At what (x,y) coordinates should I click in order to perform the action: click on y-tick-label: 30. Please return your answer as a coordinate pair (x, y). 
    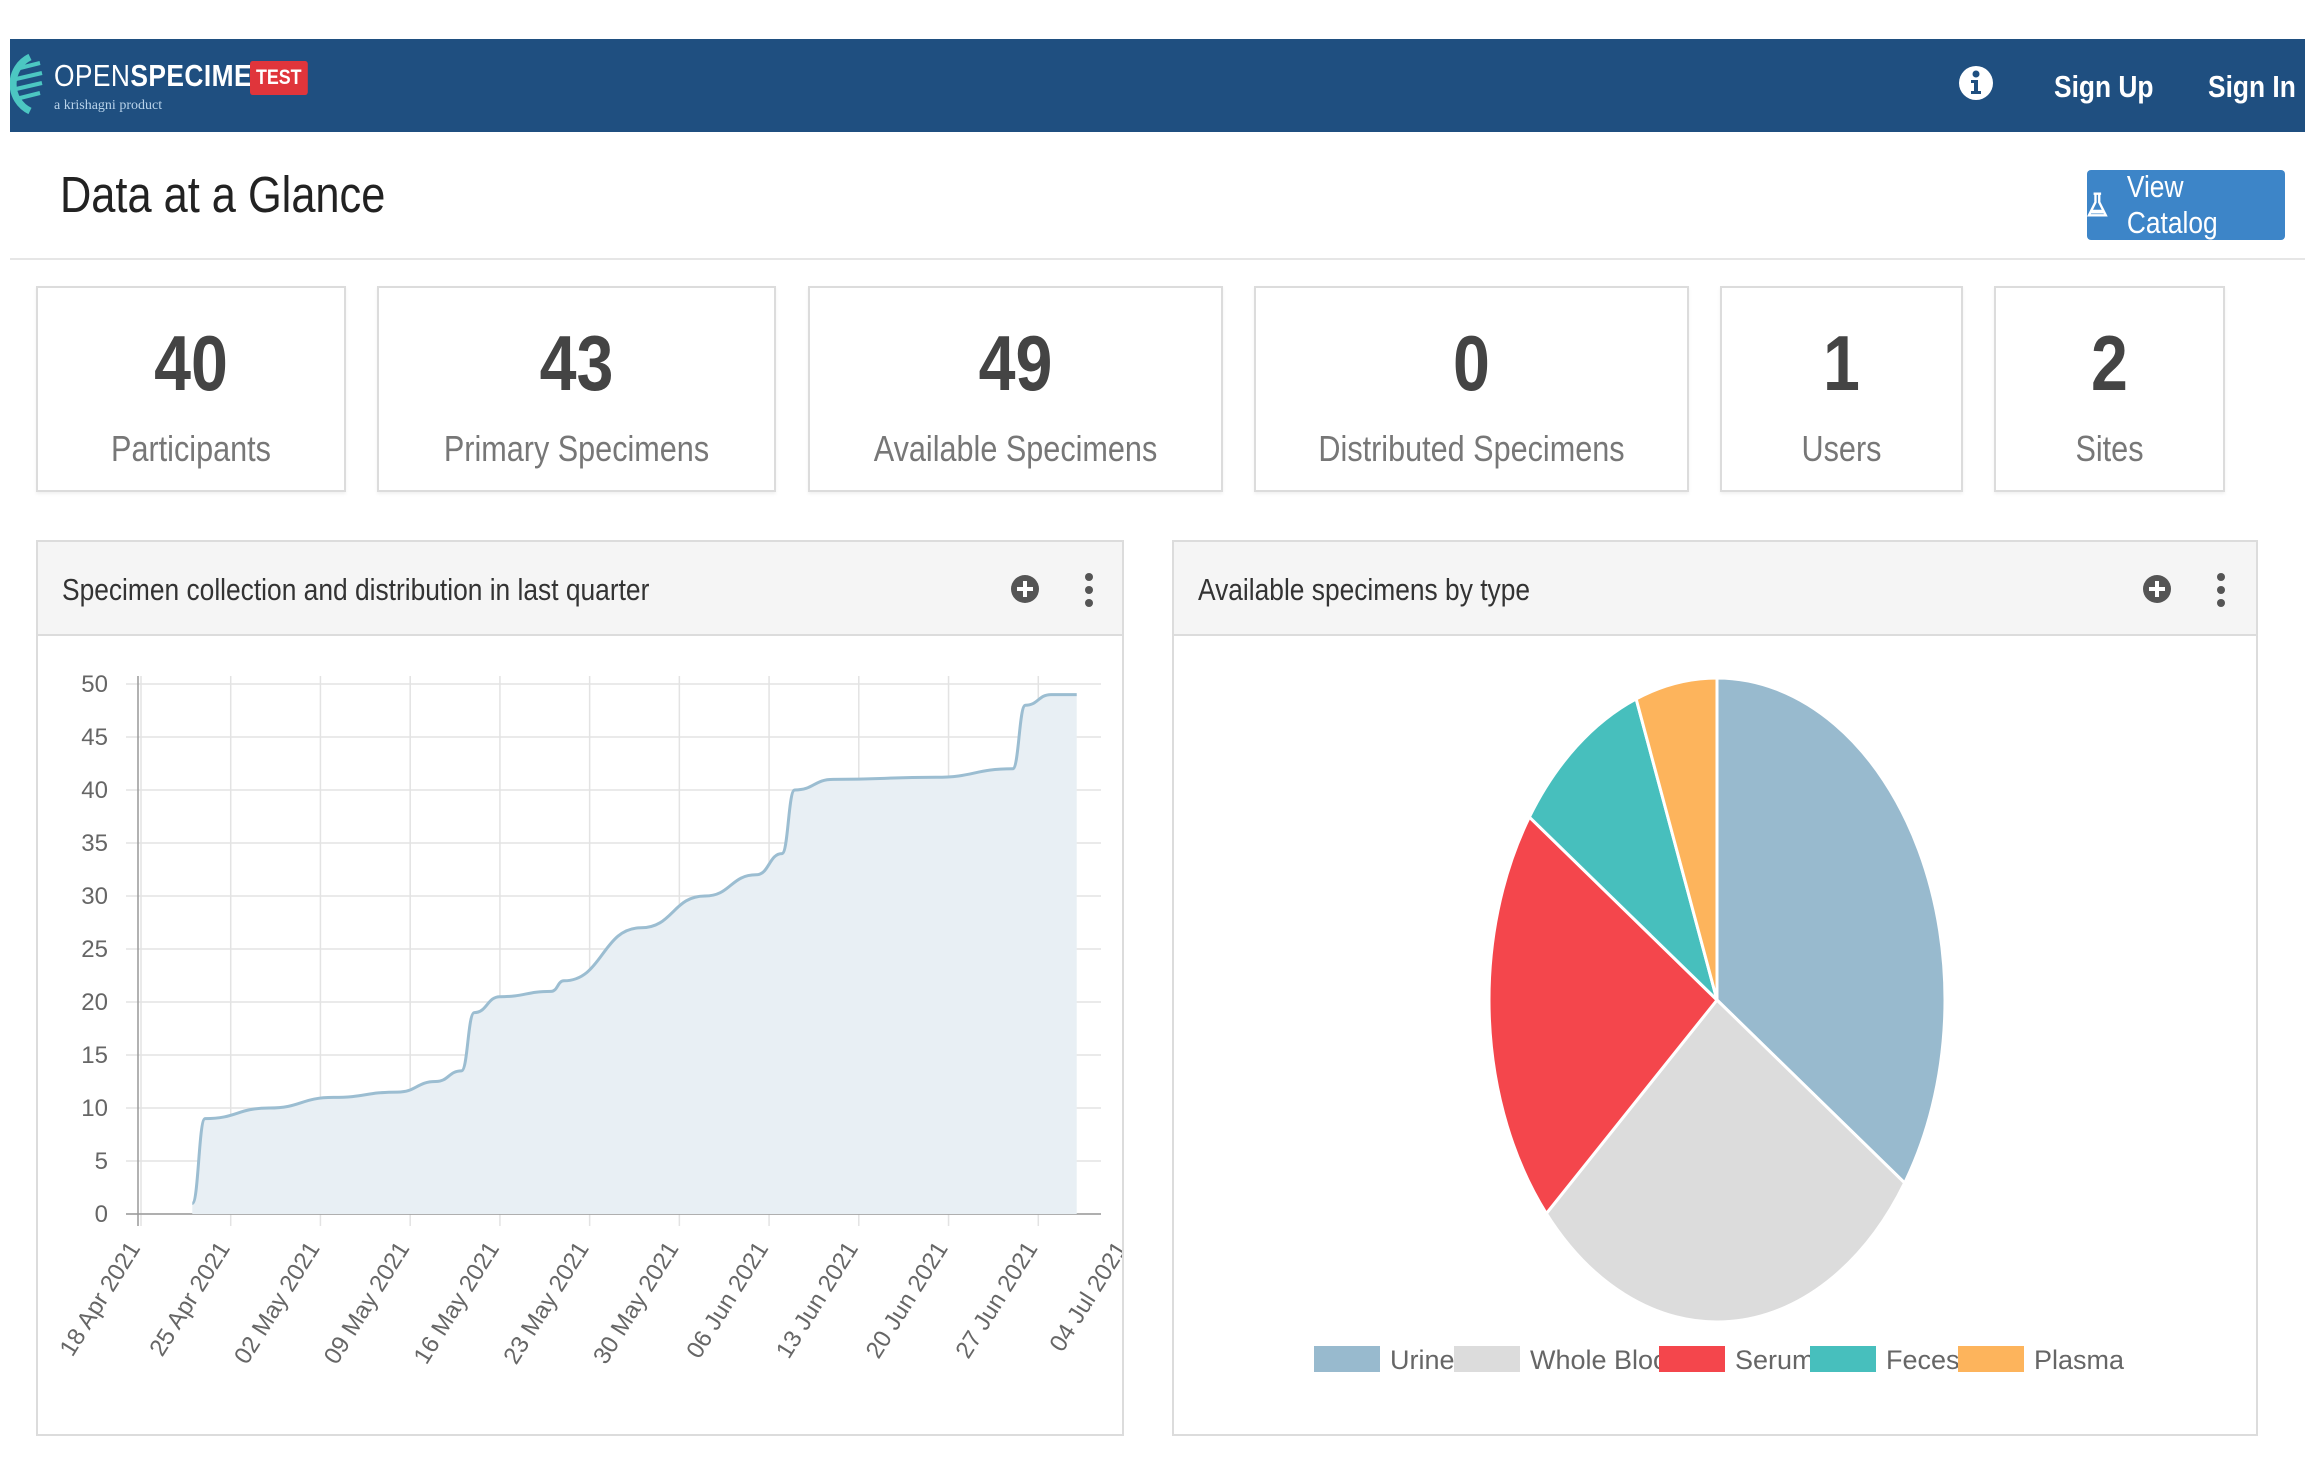
    Looking at the image, I should click on (94, 896).